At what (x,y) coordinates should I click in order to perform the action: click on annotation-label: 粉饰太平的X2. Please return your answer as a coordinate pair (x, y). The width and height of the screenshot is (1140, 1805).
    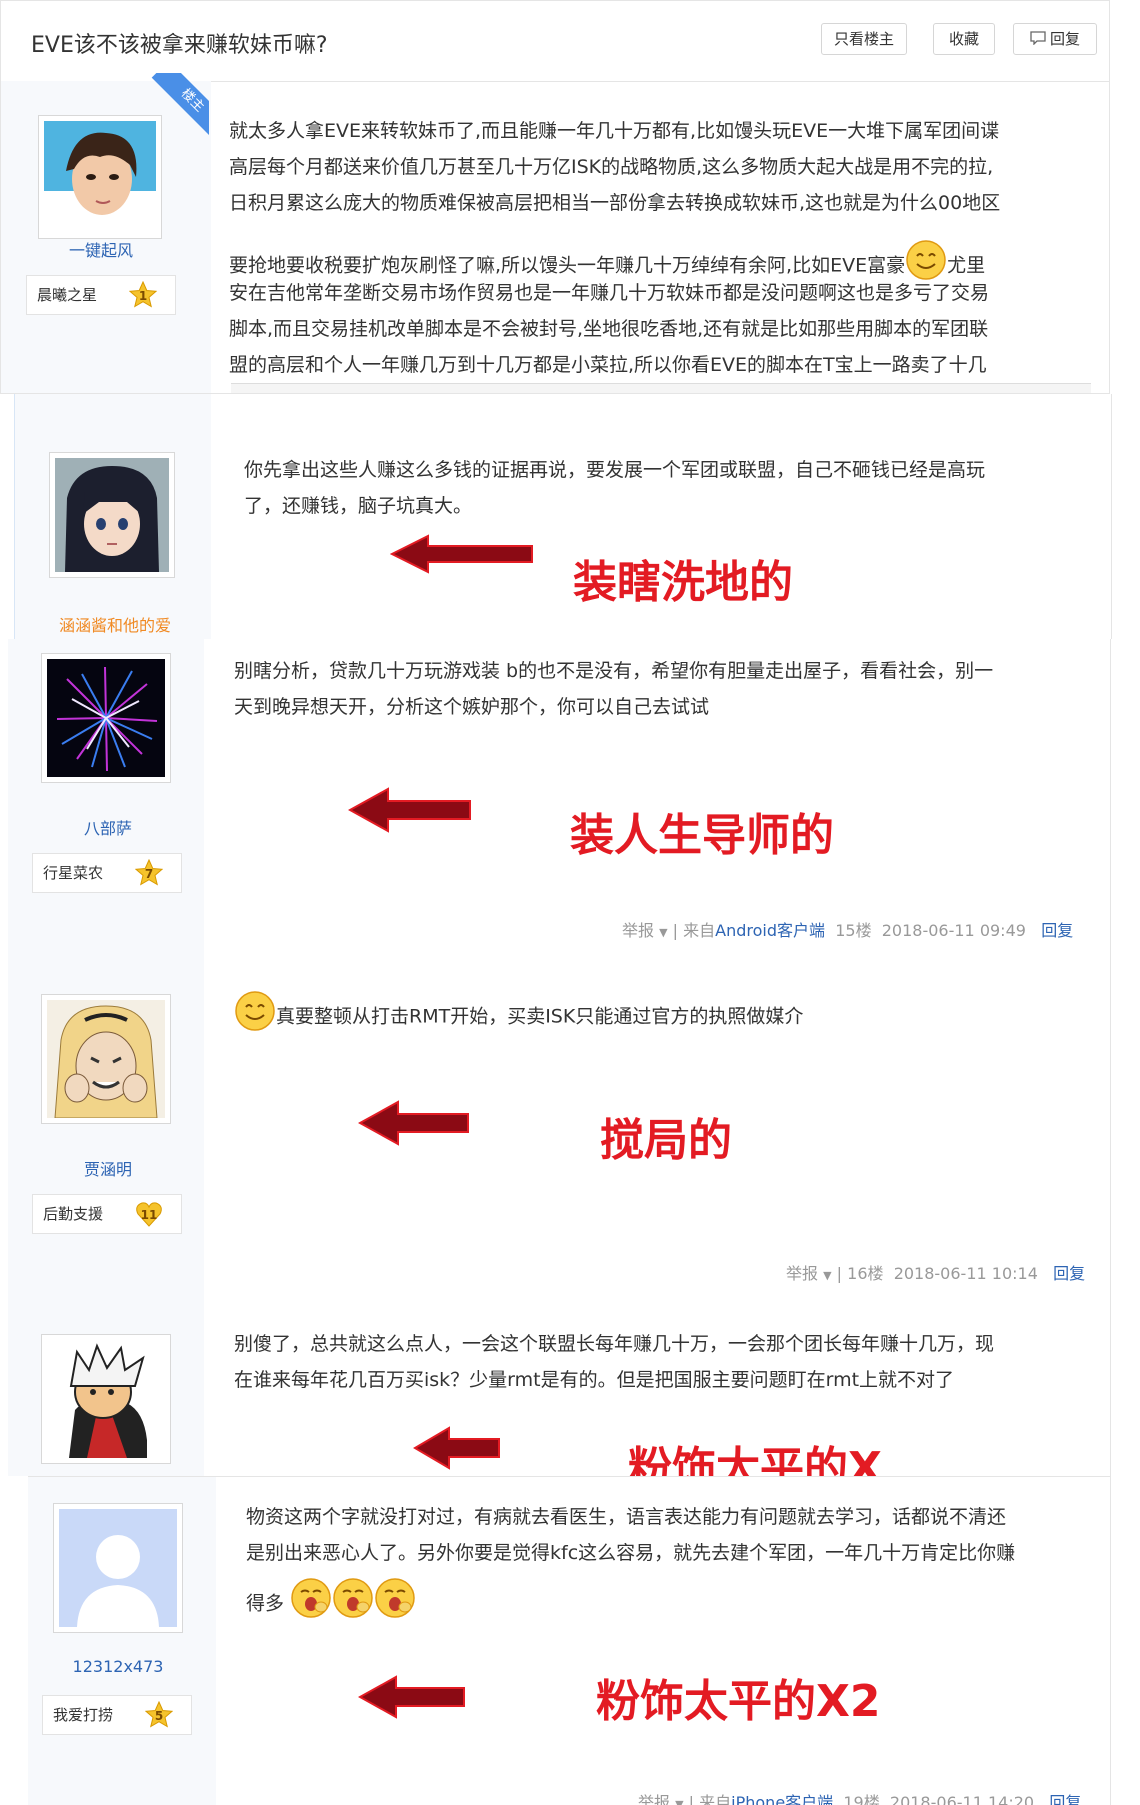
    Looking at the image, I should click on (738, 1701).